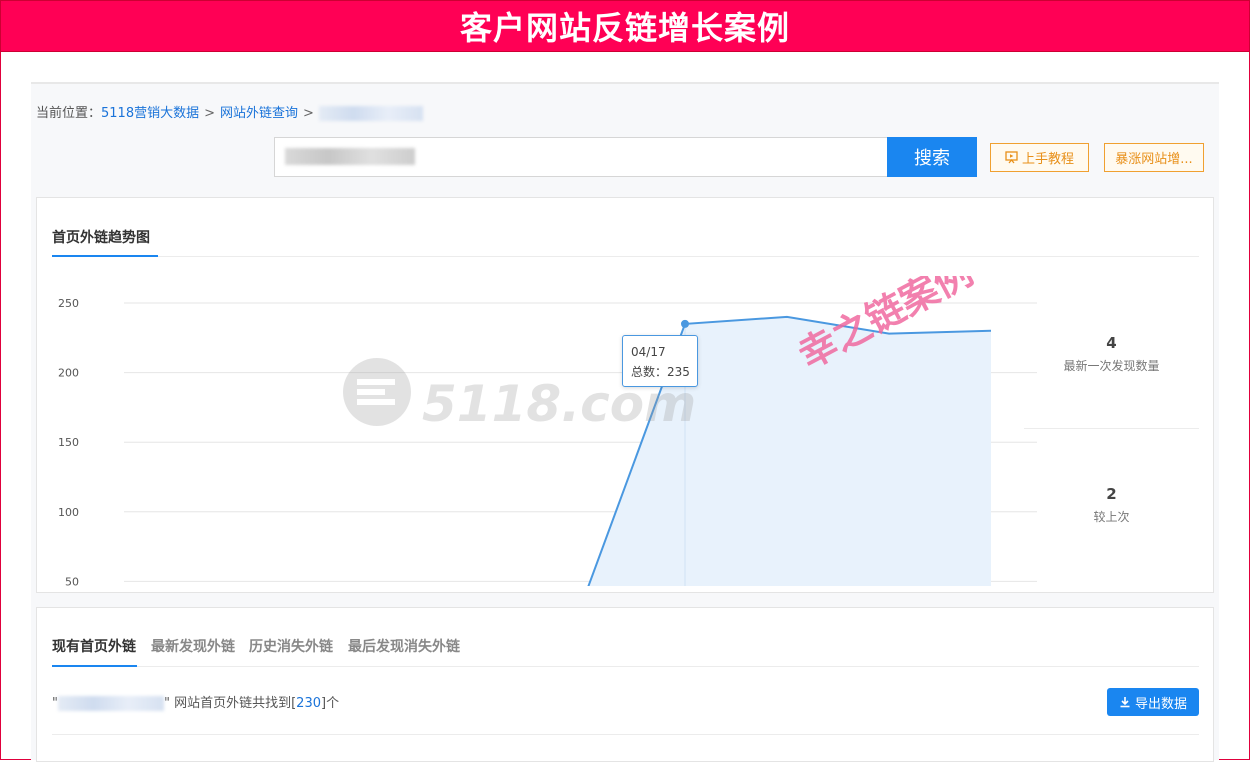 Image resolution: width=1250 pixels, height=762 pixels. I want to click on y-tick-label: 100, so click(68, 512).